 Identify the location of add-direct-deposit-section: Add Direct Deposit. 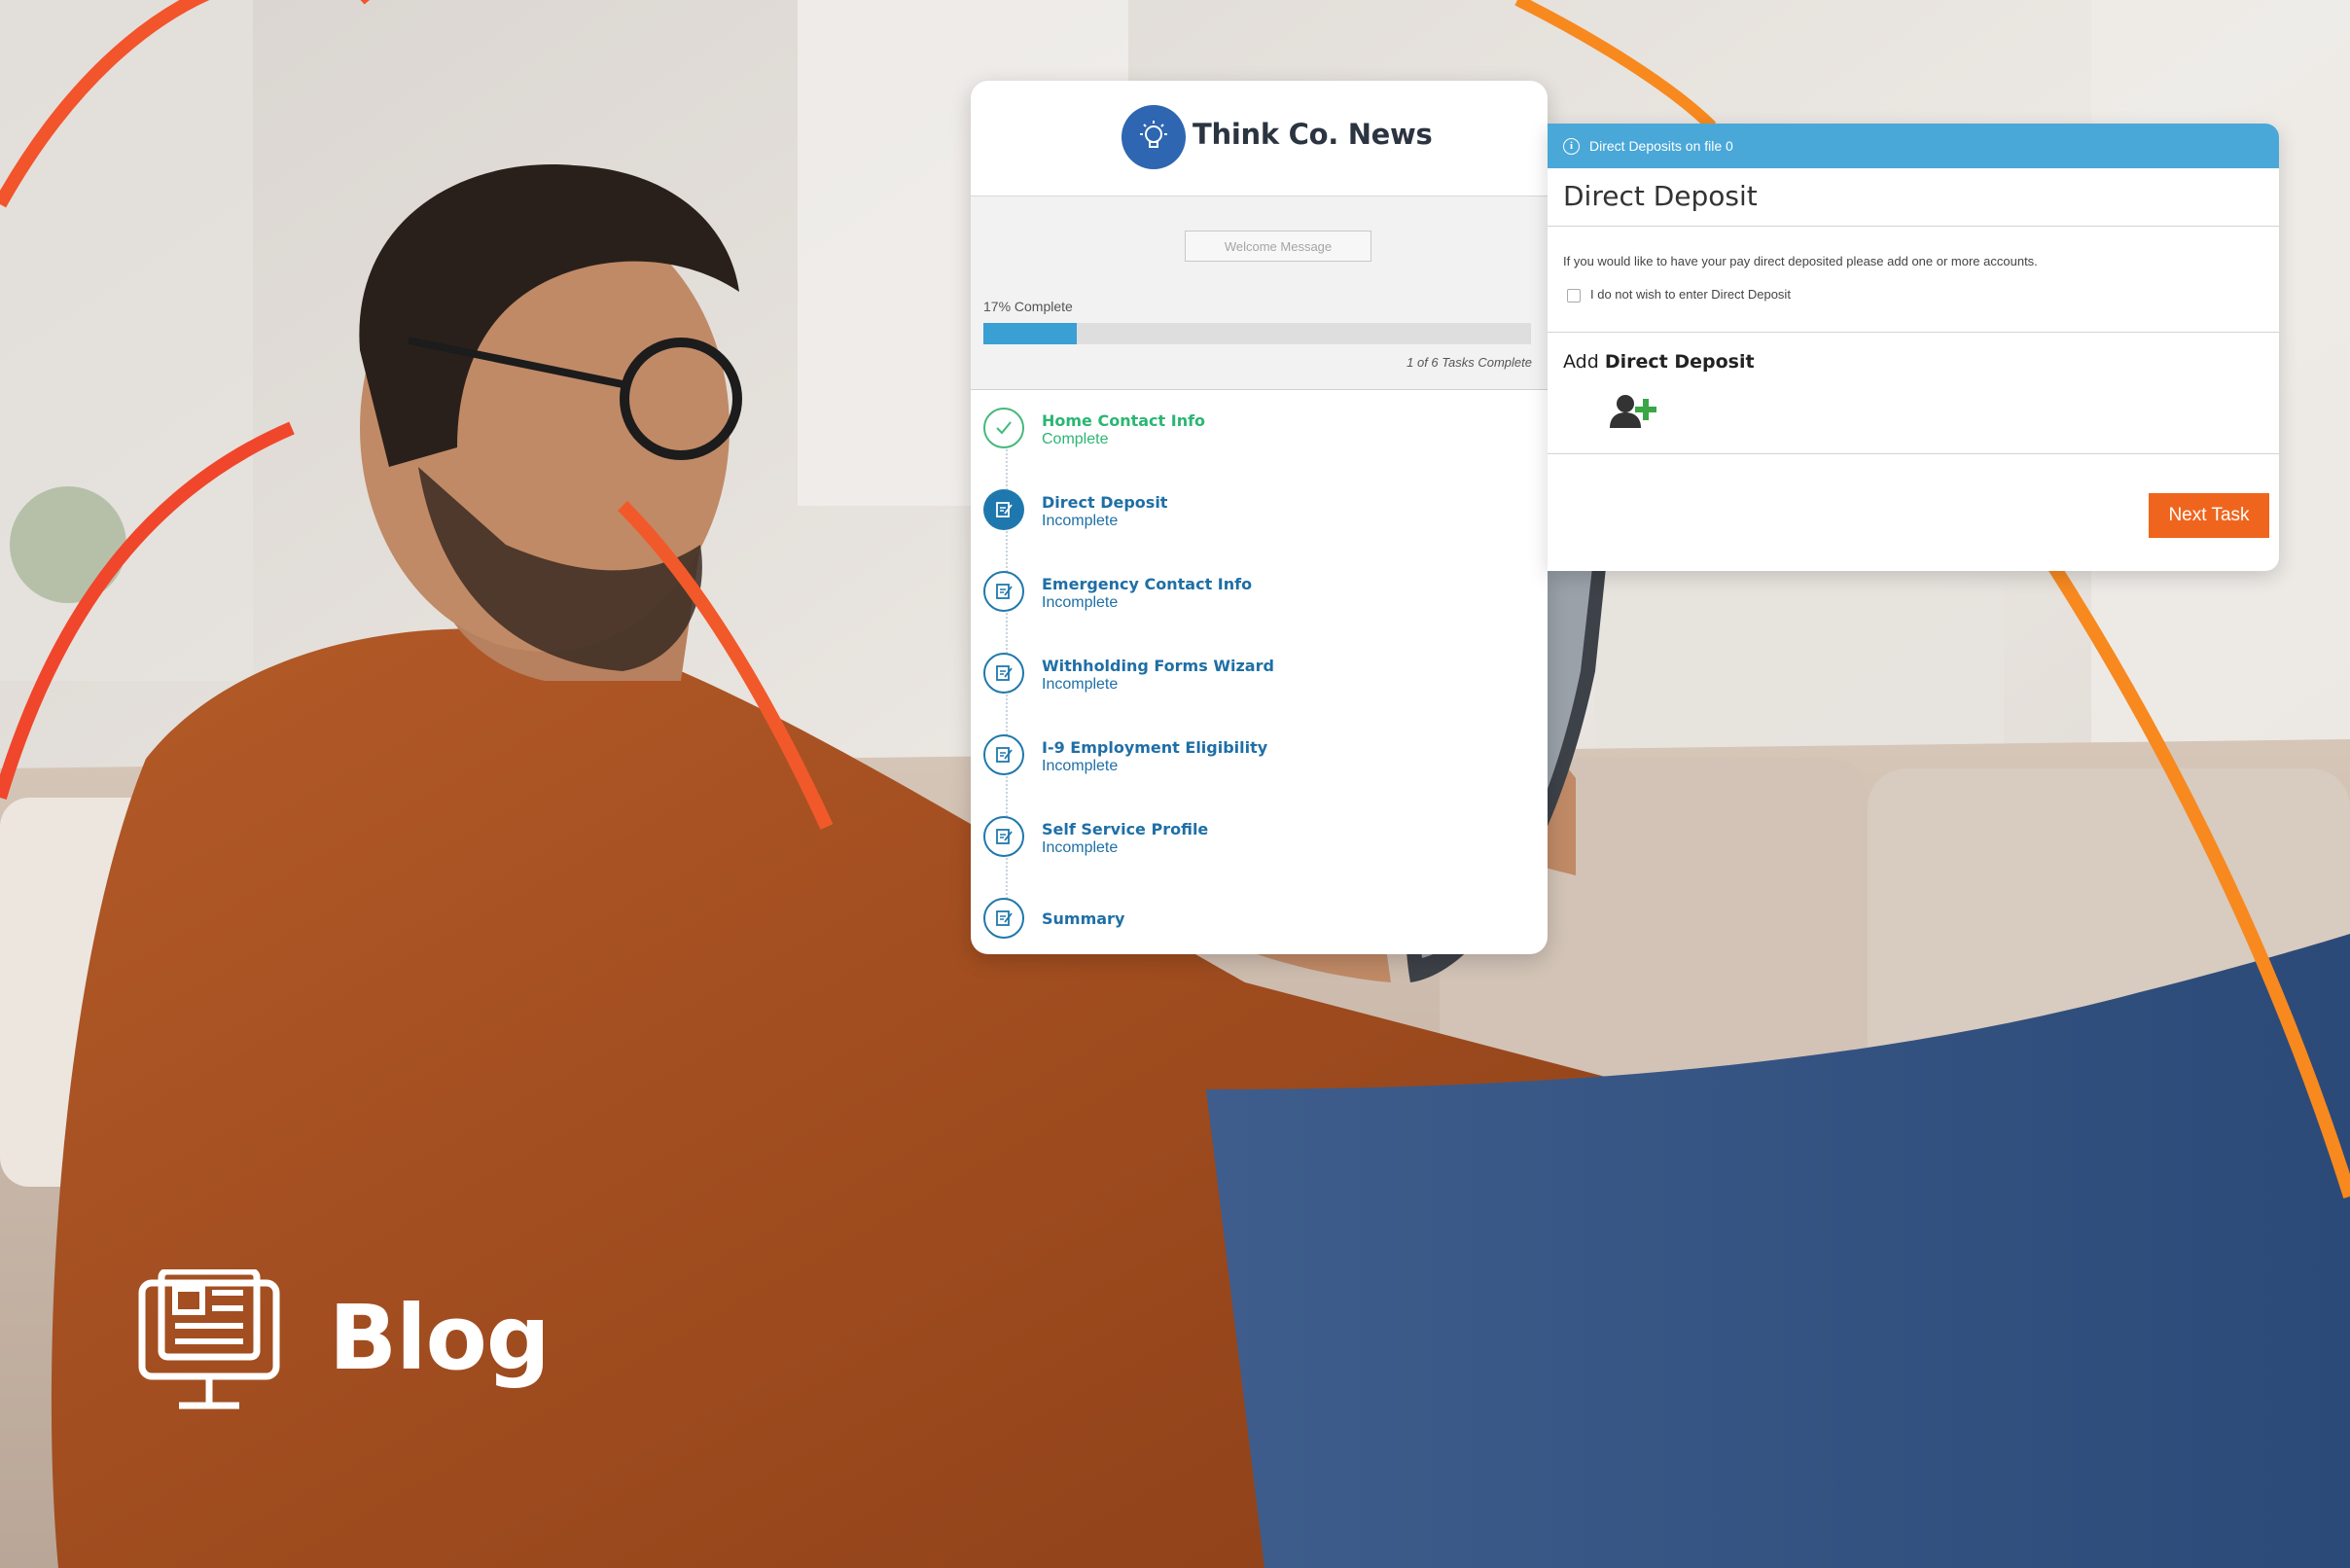
(1914, 393).